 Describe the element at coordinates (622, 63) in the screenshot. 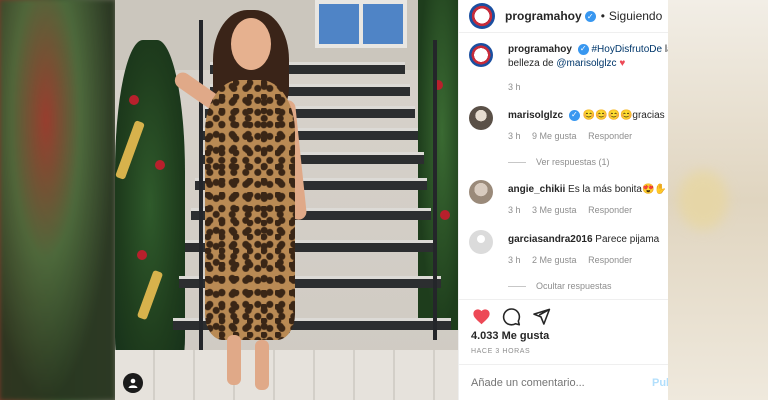

I see `heart-emoji: ♥` at that location.